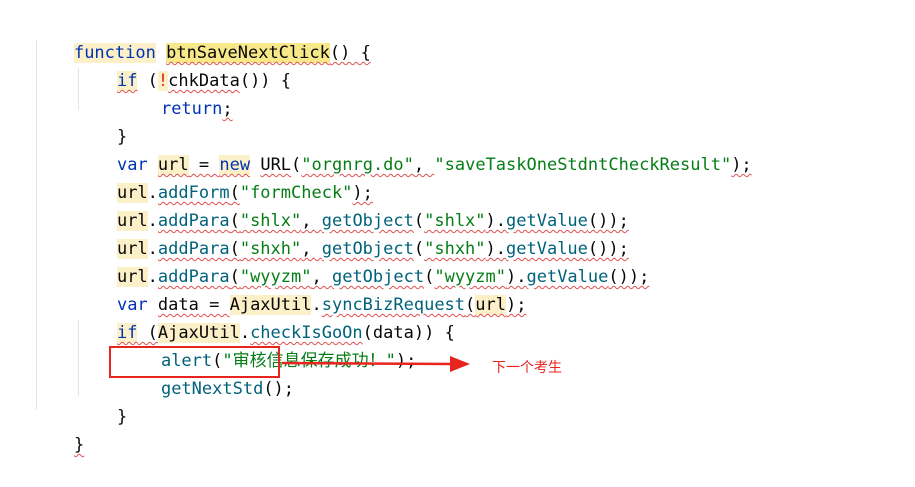  I want to click on code-line: if (AjaxUtil.checkIsGoOn(data)) {, so click(265, 317).